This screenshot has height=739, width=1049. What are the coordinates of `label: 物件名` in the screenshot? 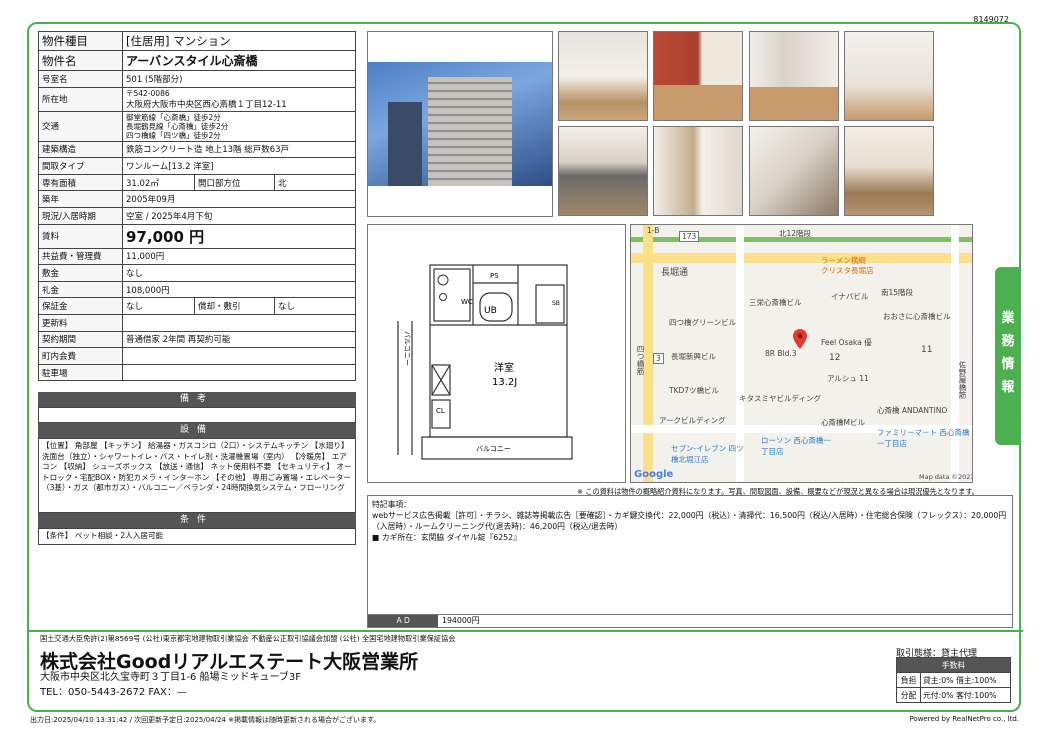 It's located at (80, 60).